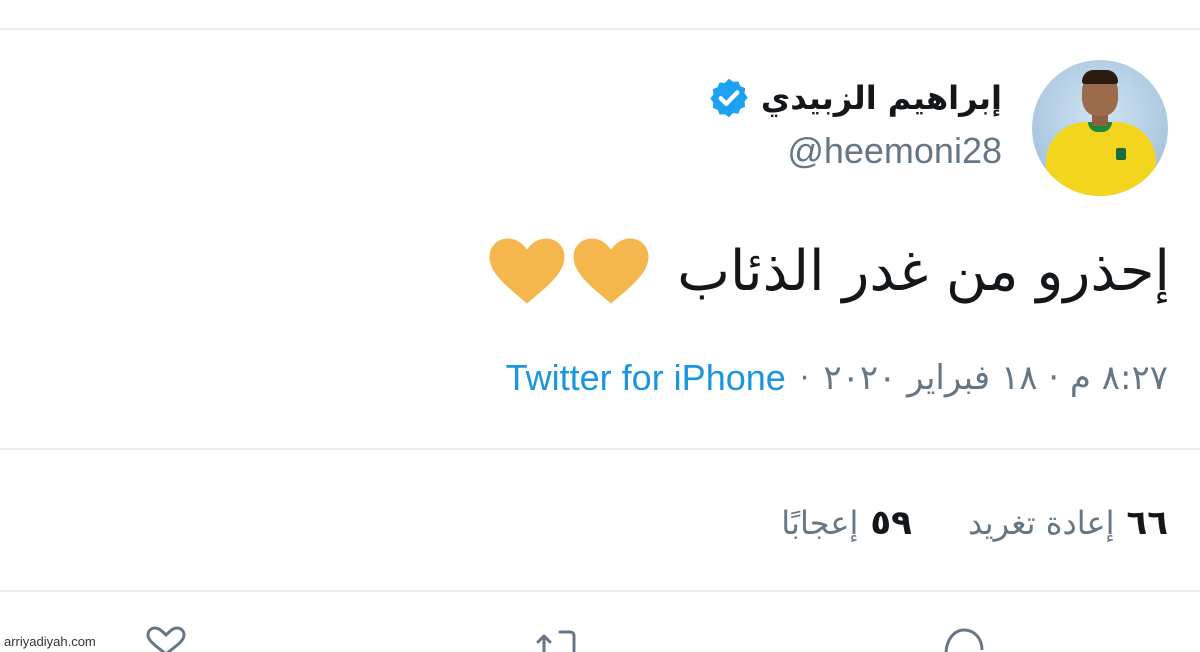 Image resolution: width=1200 pixels, height=652 pixels. I want to click on engagement-stats: ٦٦ إعادة تغريد ٥٩ إعجابًا, so click(974, 523).